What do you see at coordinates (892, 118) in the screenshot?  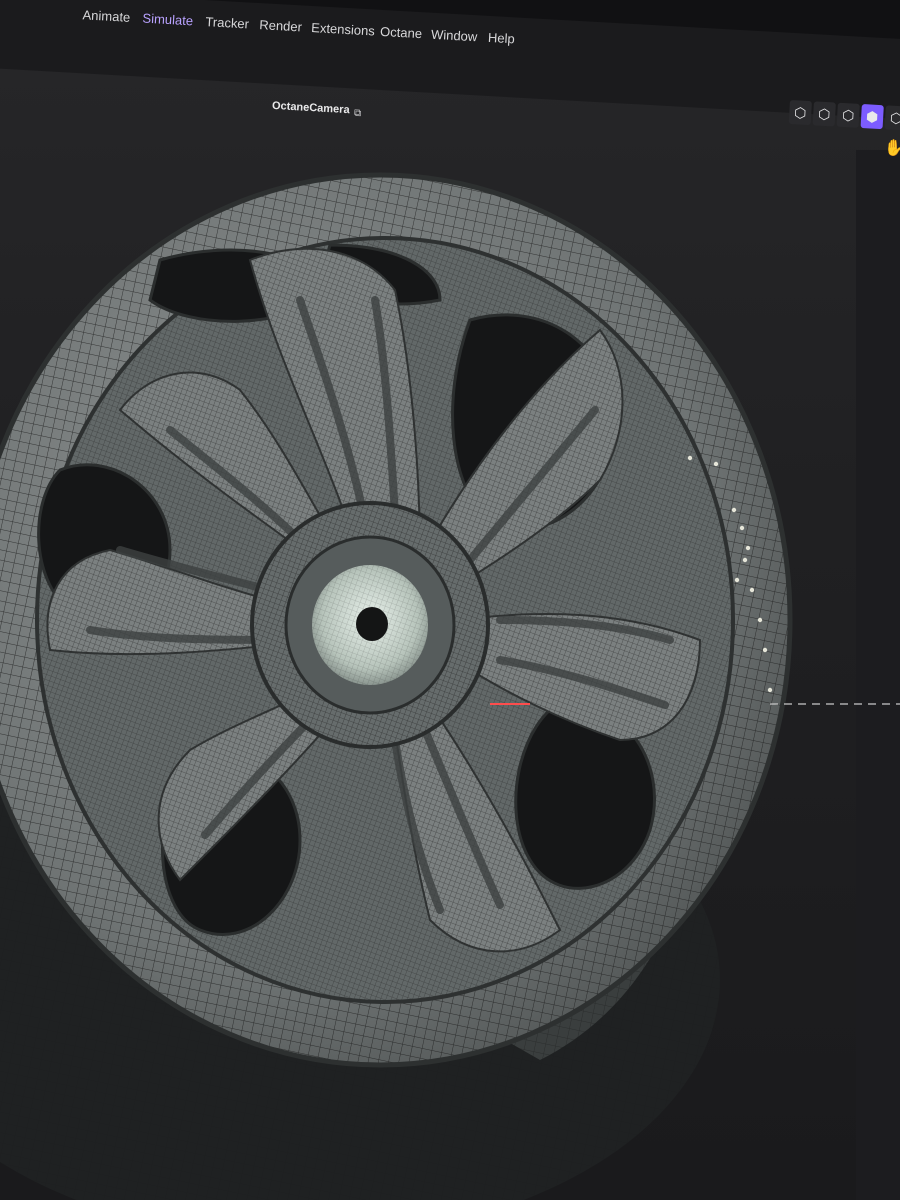 I see `cube-extra-icon: ⬡` at bounding box center [892, 118].